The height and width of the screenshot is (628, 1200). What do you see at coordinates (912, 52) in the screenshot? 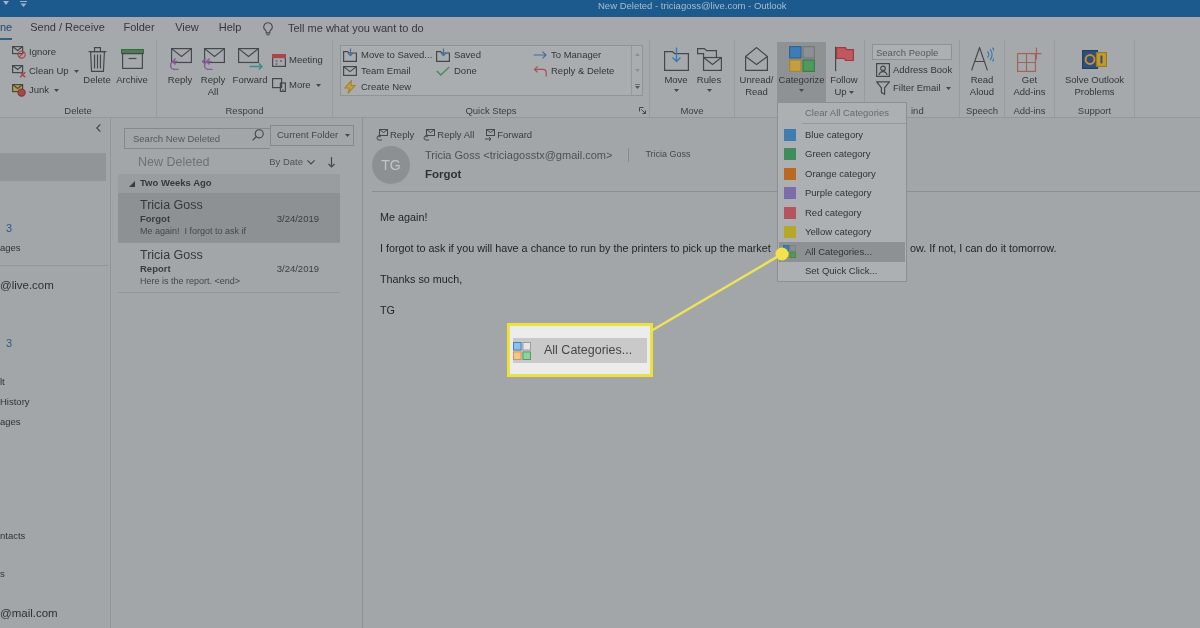
I see `search-people-field: Search People` at bounding box center [912, 52].